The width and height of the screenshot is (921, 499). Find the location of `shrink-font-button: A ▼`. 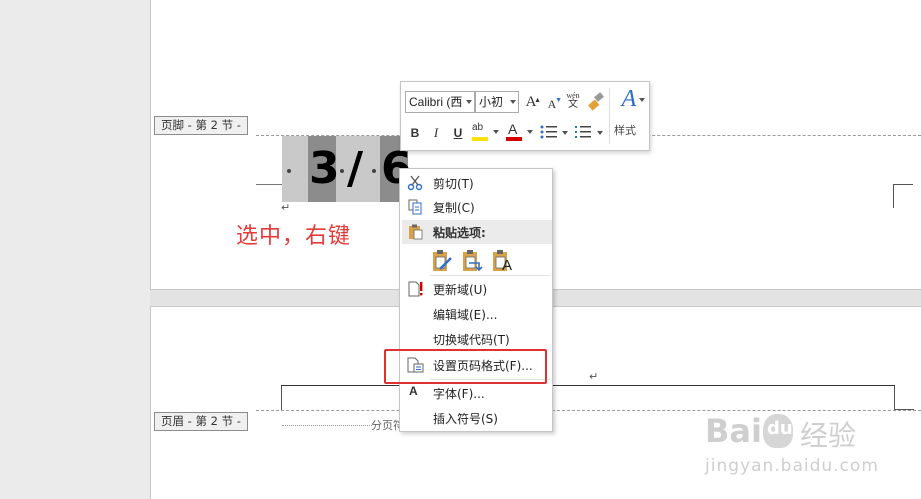

shrink-font-button: A ▼ is located at coordinates (553, 104).